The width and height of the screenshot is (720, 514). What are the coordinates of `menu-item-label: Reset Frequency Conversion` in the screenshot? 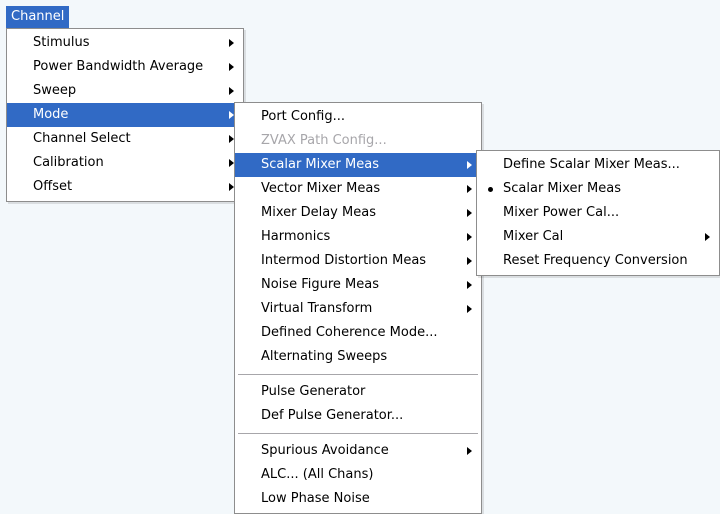 It's located at (595, 260).